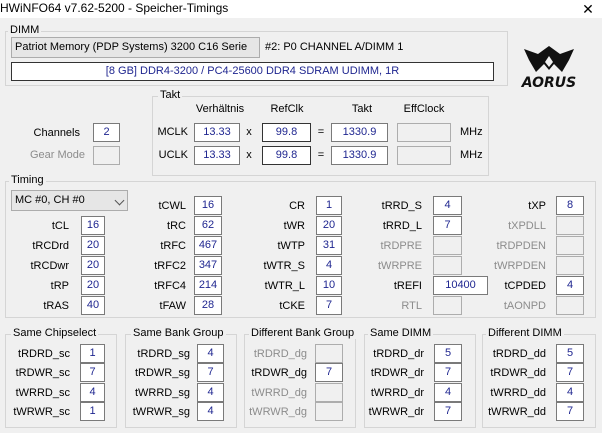 The image size is (602, 433). I want to click on trdwr-dr-value: 7, so click(448, 372).